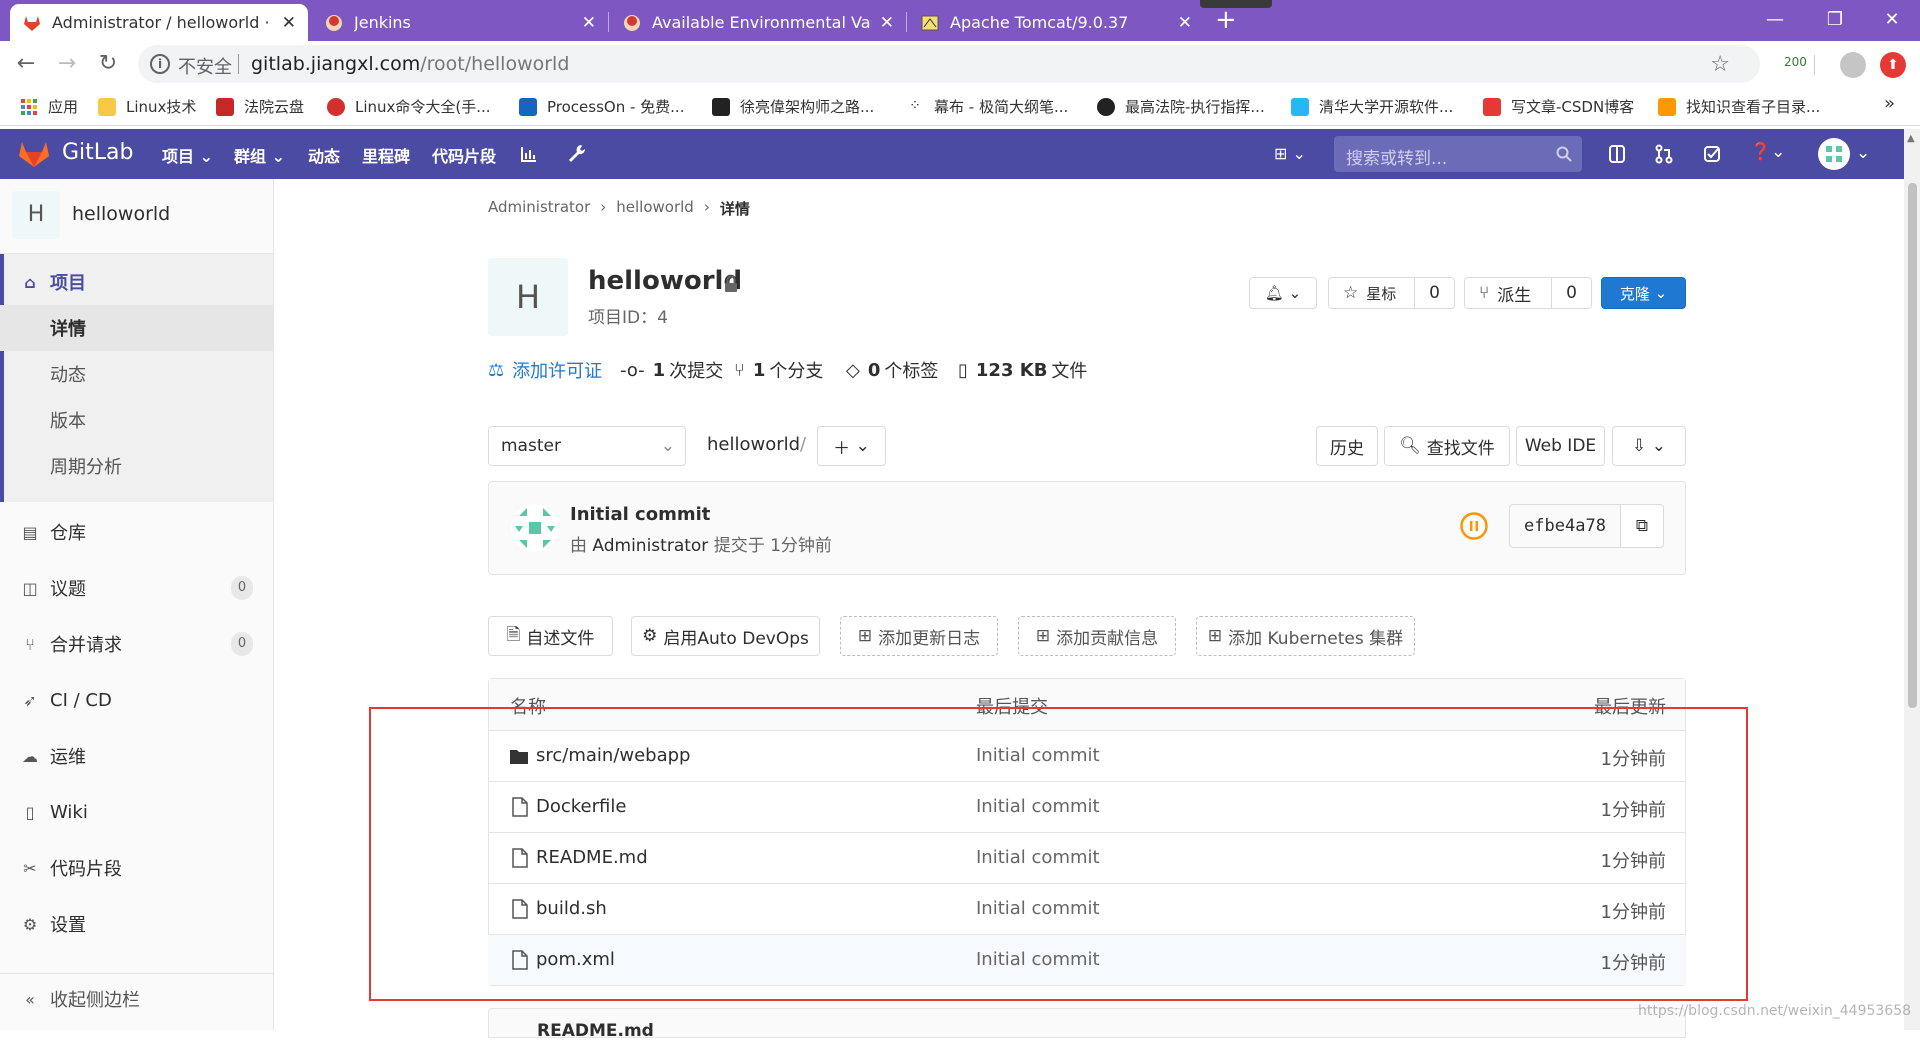 This screenshot has width=1920, height=1041. I want to click on bookmark-link: 法院云盘, so click(260, 106).